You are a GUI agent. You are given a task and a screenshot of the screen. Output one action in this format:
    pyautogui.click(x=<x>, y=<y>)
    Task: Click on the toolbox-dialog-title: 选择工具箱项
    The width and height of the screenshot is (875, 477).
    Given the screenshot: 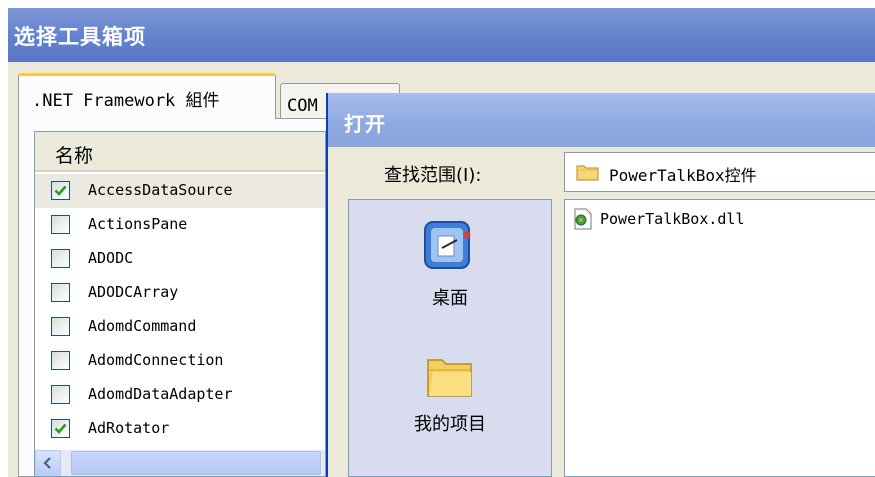 What is the action you would take?
    pyautogui.click(x=80, y=37)
    